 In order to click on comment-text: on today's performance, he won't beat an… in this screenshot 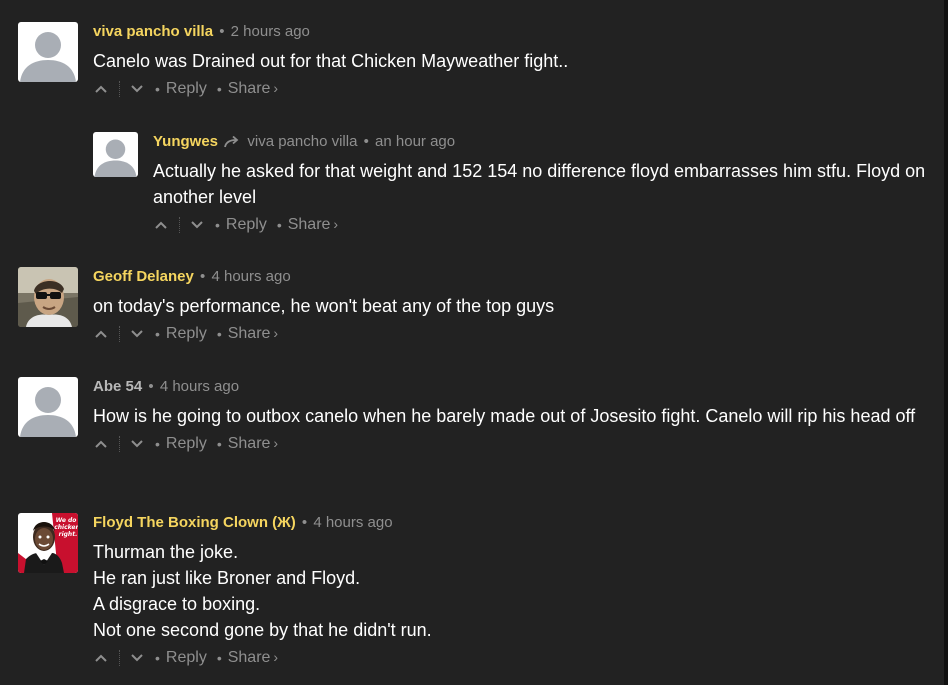, I will do `click(515, 306)`.